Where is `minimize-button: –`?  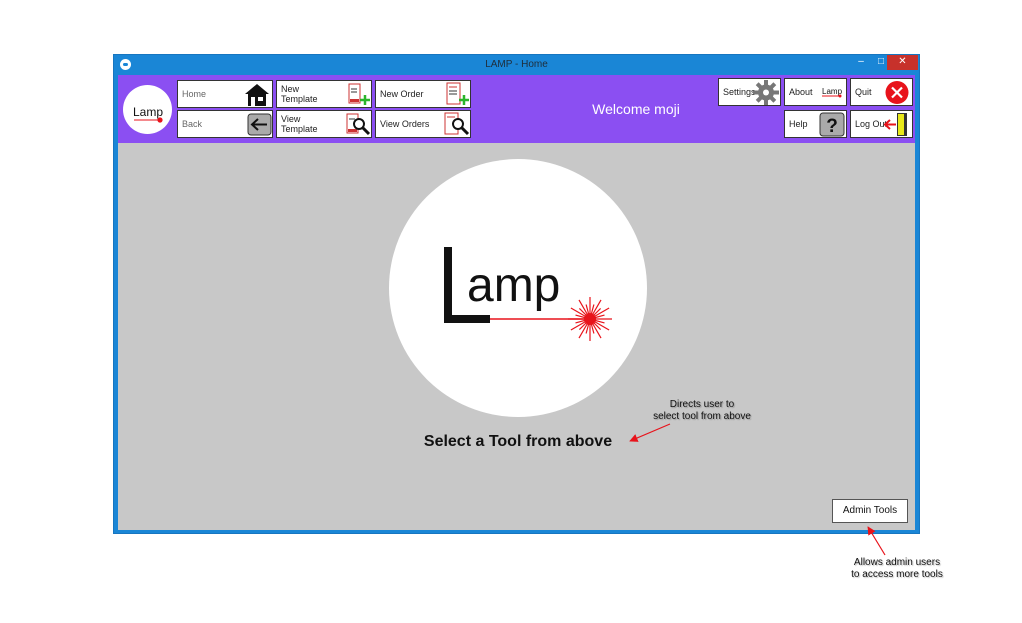 minimize-button: – is located at coordinates (861, 62).